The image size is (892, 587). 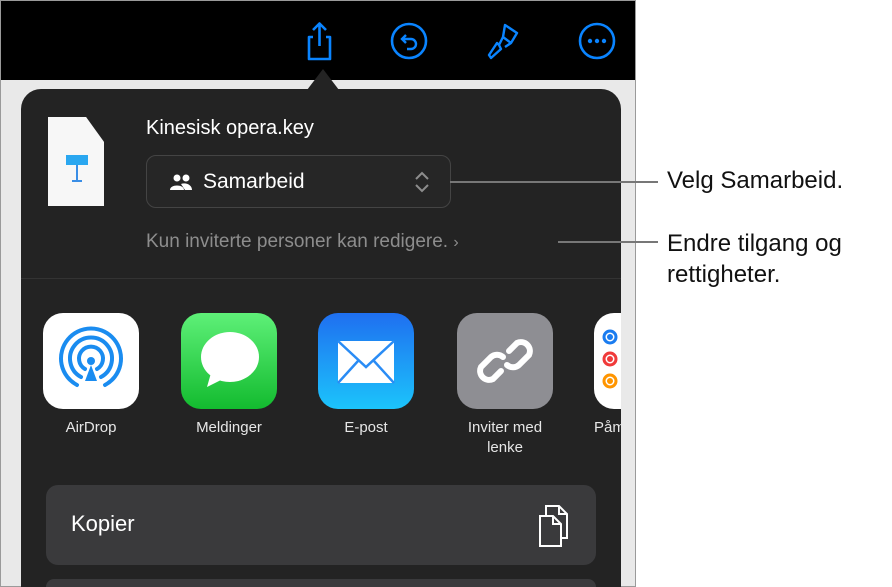 I want to click on share-button, so click(x=319, y=41).